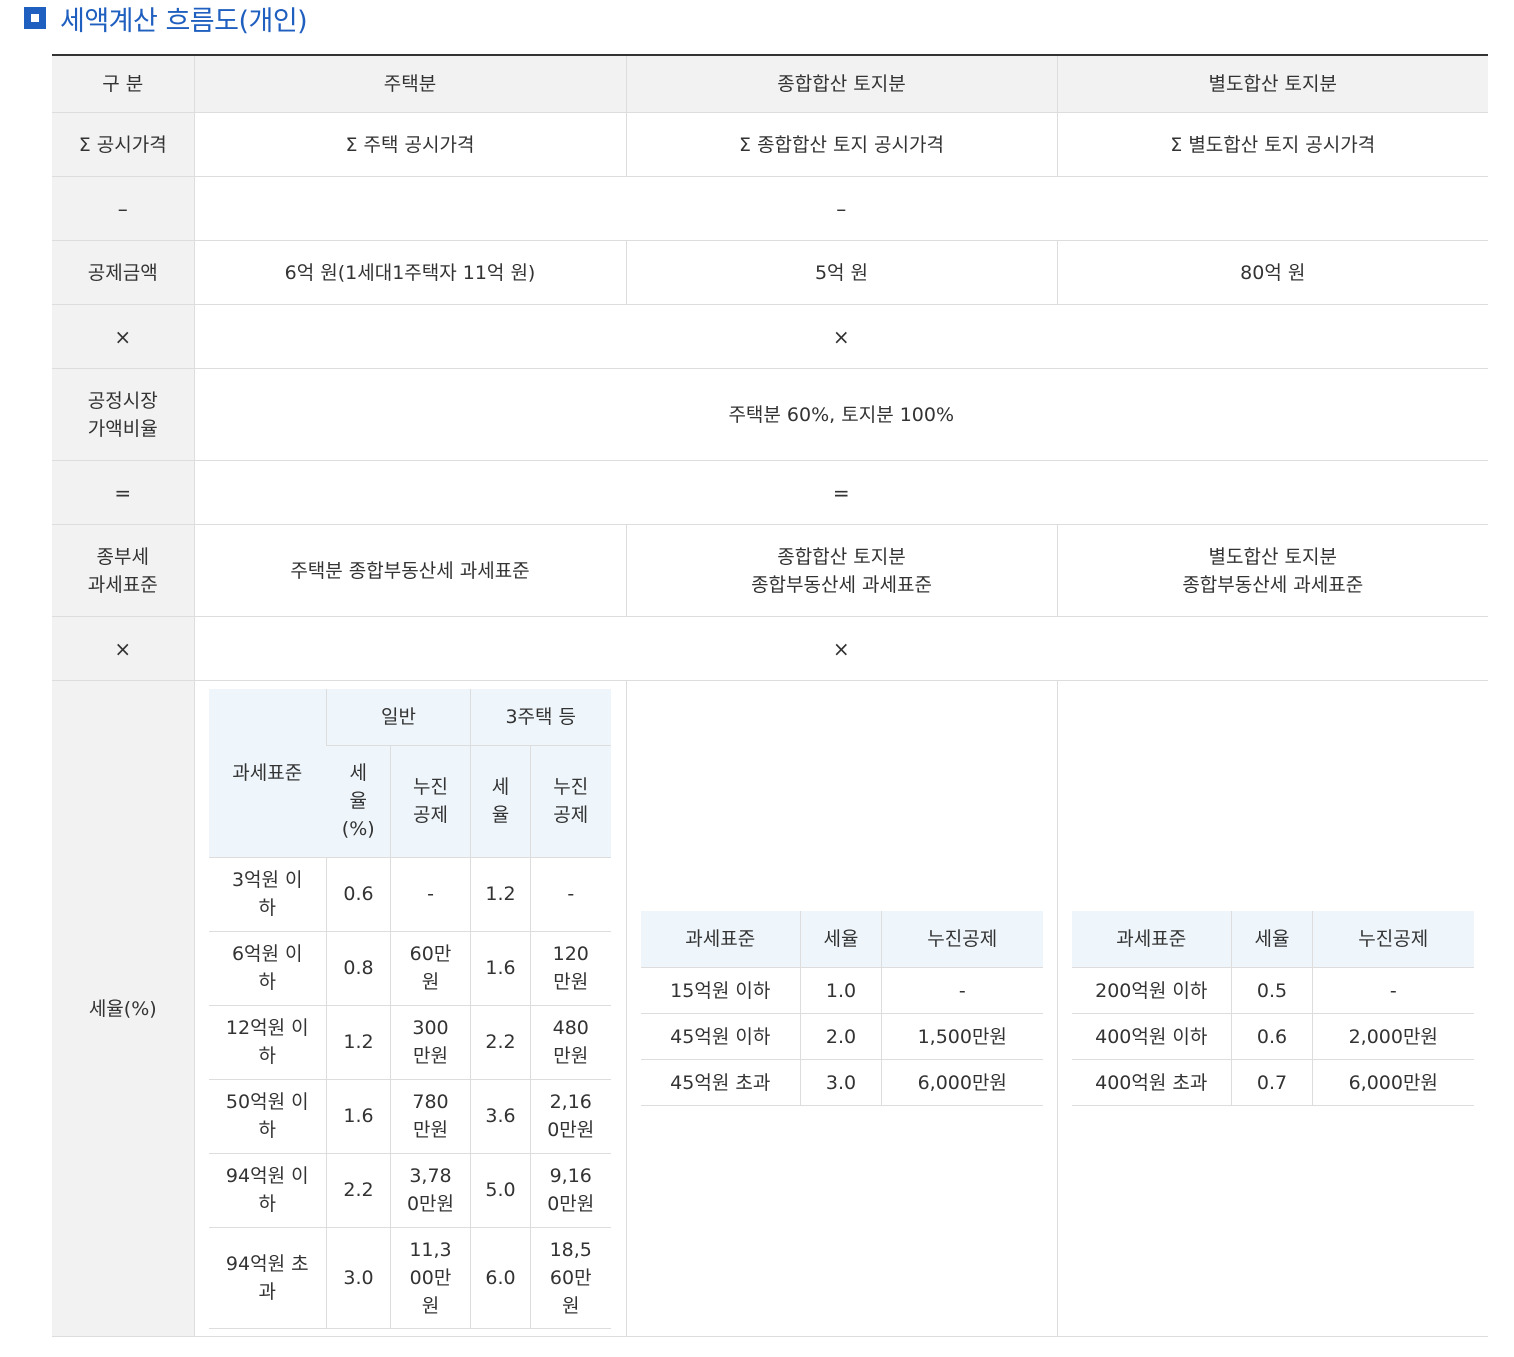  Describe the element at coordinates (571, 1204) in the screenshot. I see `ded-l2: 0만원` at that location.